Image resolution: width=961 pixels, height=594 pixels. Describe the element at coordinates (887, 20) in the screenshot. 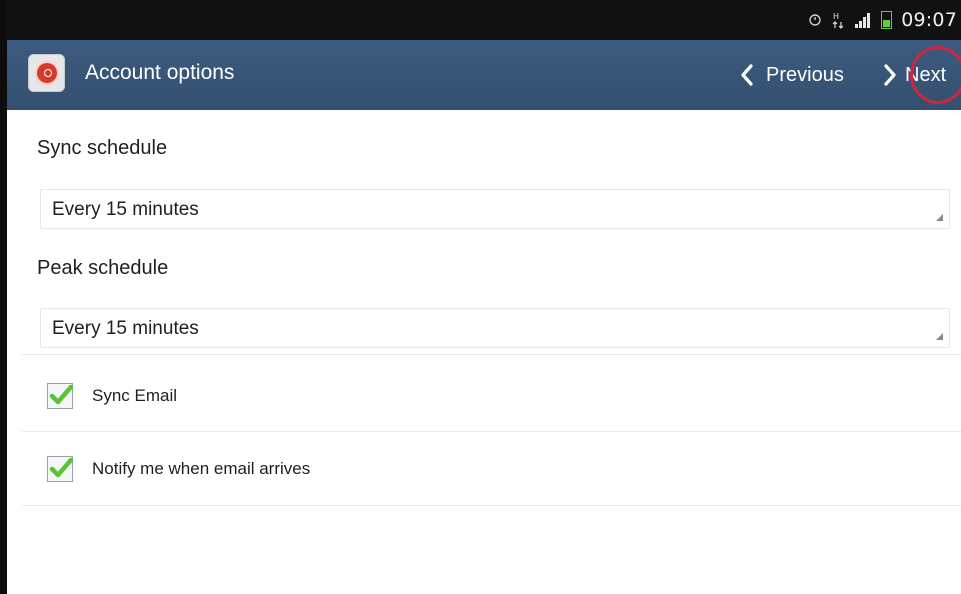

I see `battery-icon` at that location.